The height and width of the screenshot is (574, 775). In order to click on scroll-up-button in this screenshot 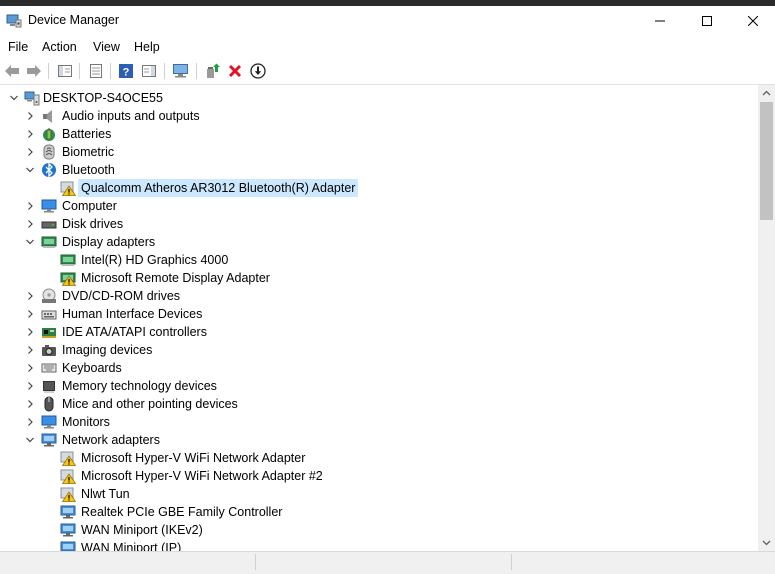, I will do `click(766, 93)`.